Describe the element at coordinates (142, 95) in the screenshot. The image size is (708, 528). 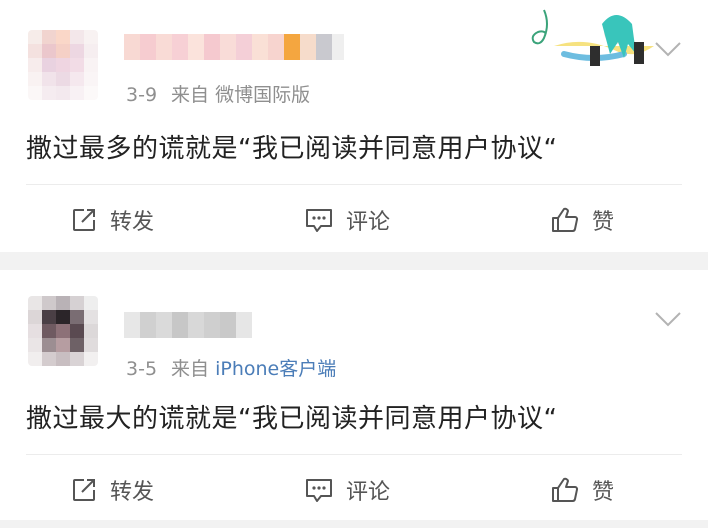
I see `post-date: 3-9` at that location.